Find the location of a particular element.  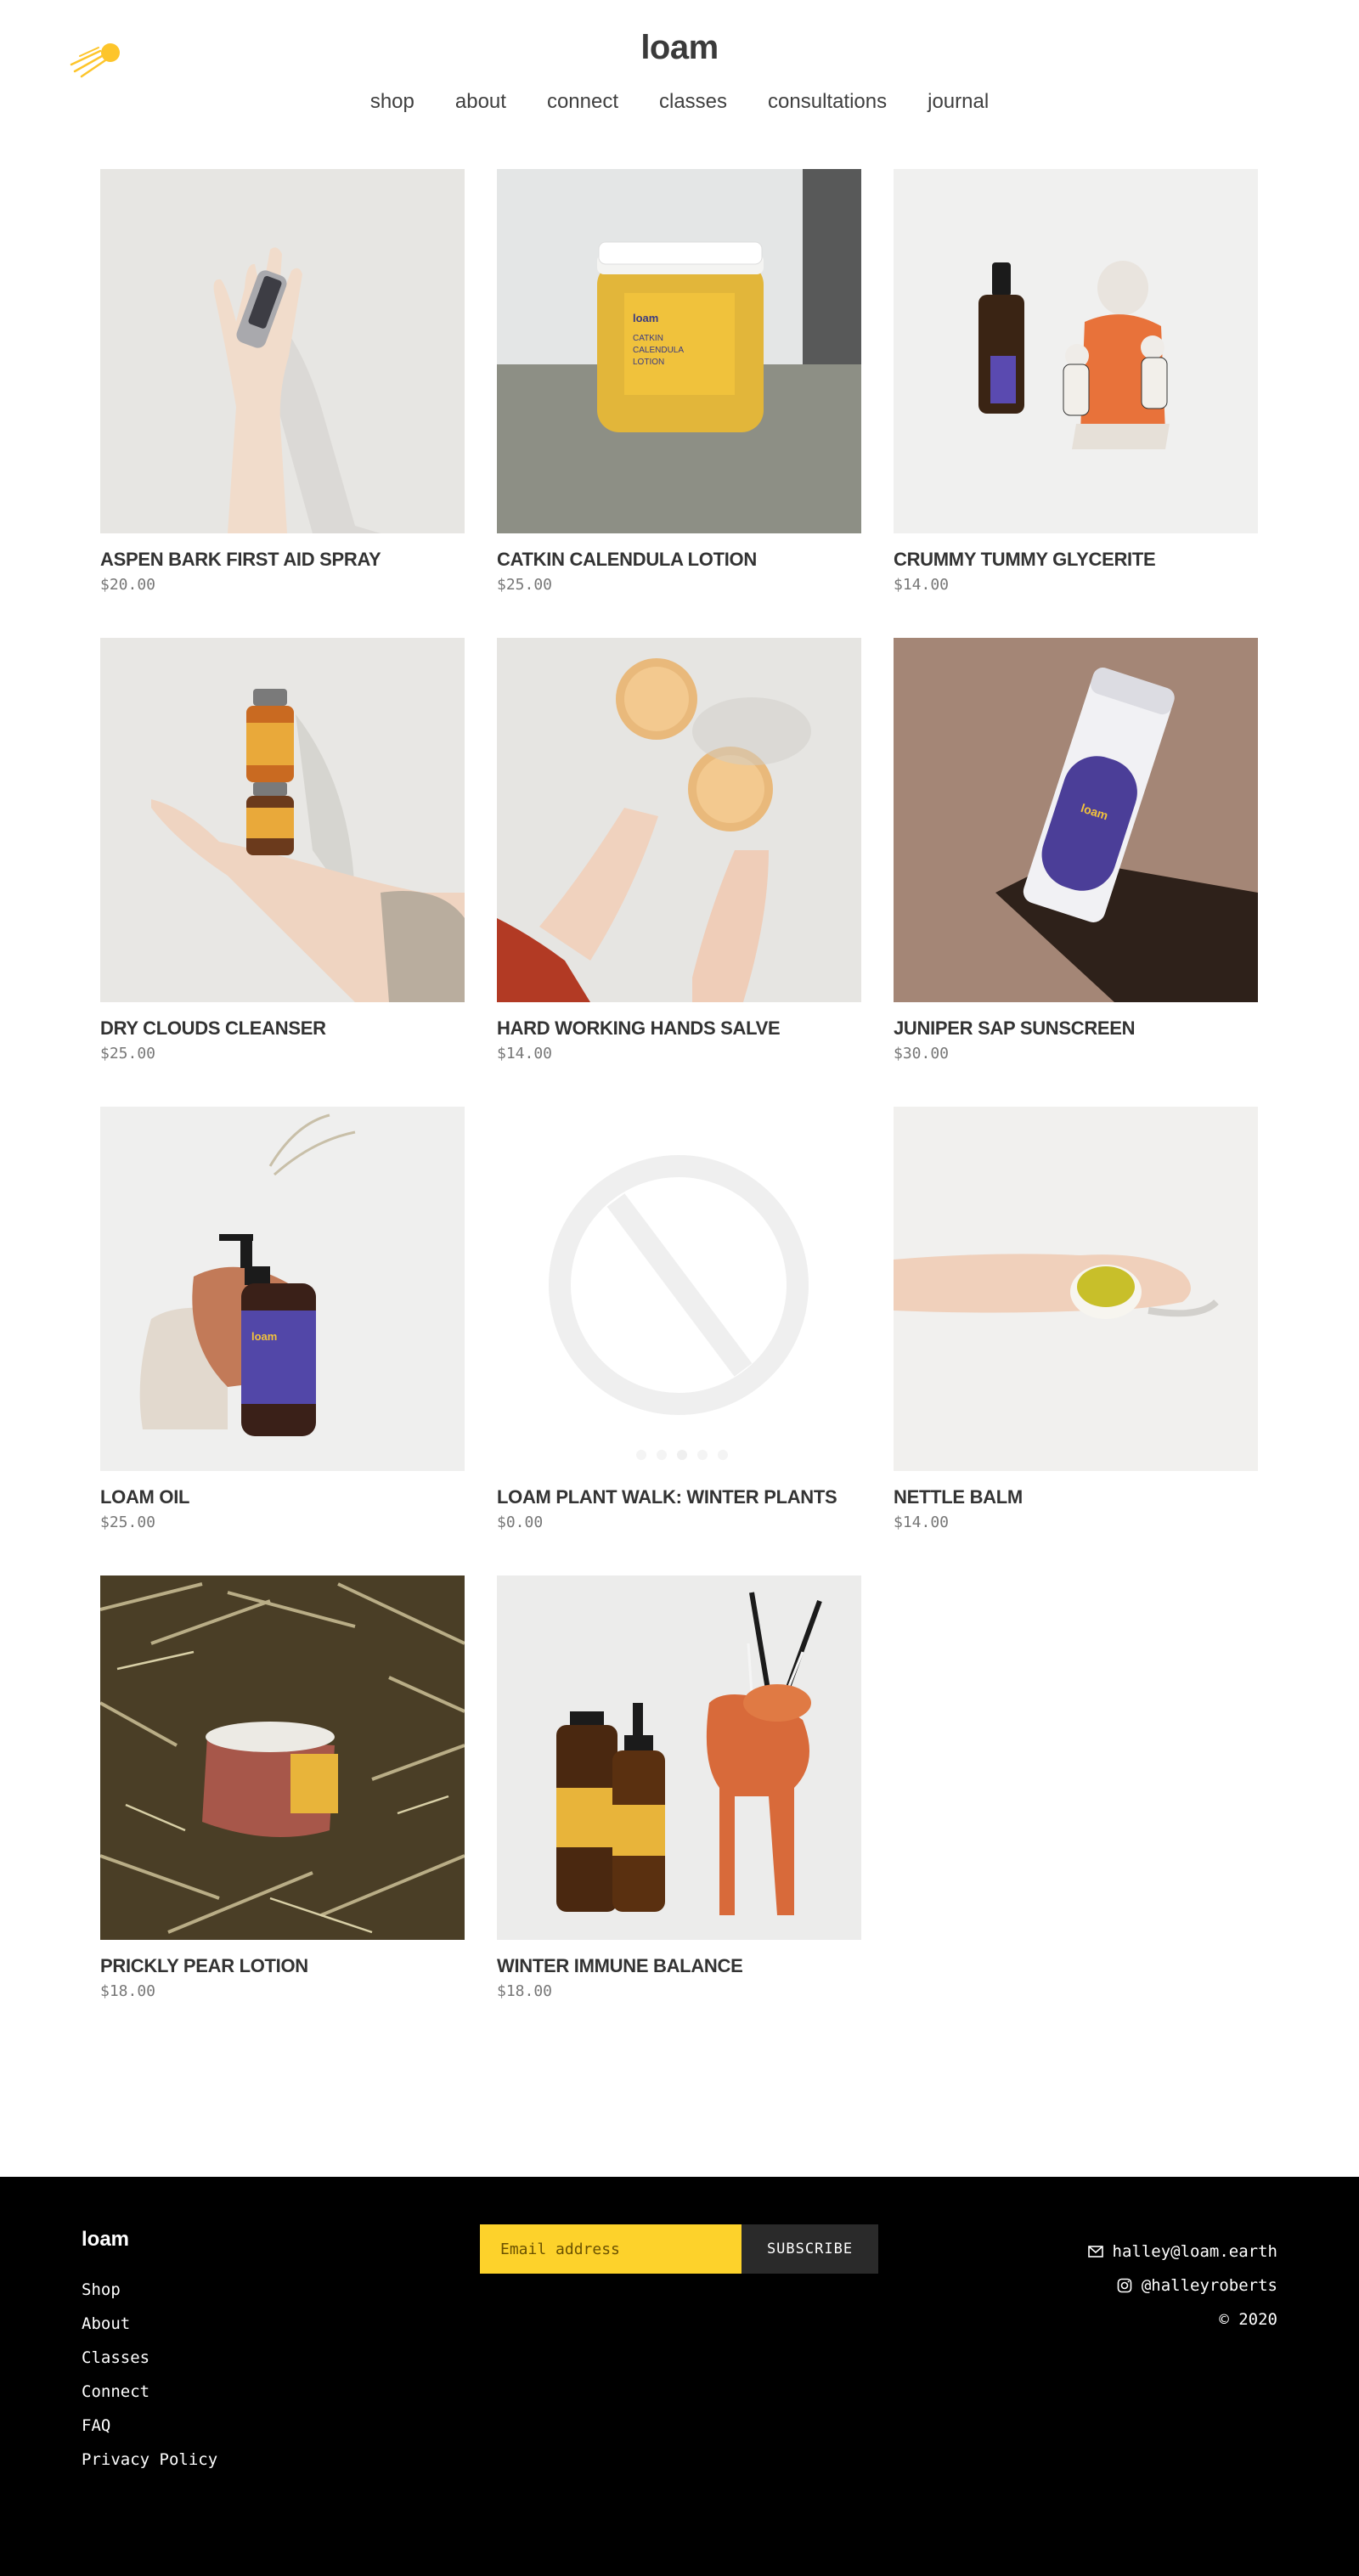

product-name: CATKIN CALENDULA LOTION is located at coordinates (679, 560).